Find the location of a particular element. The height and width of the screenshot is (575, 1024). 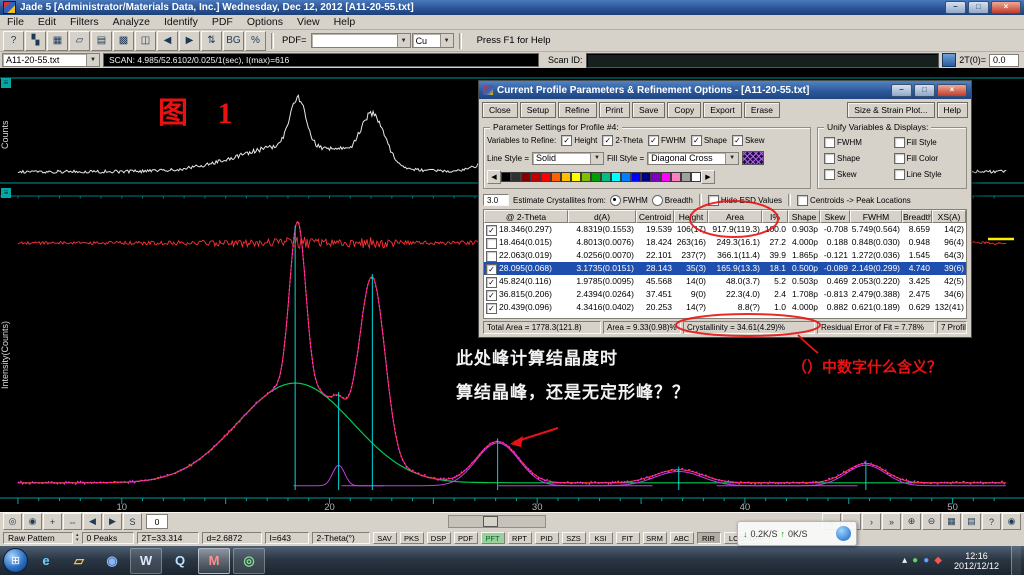

open-folder-icon: ▱ is located at coordinates (79, 40).